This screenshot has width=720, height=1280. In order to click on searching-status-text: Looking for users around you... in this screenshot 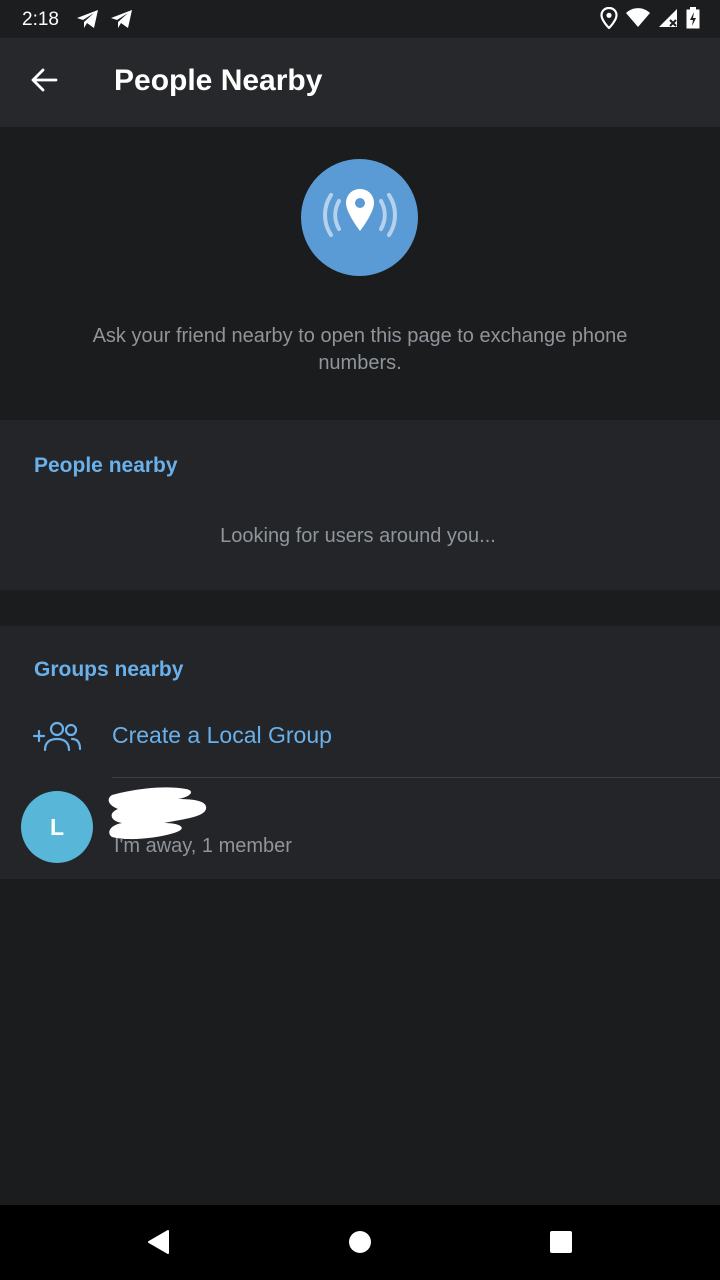, I will do `click(358, 536)`.